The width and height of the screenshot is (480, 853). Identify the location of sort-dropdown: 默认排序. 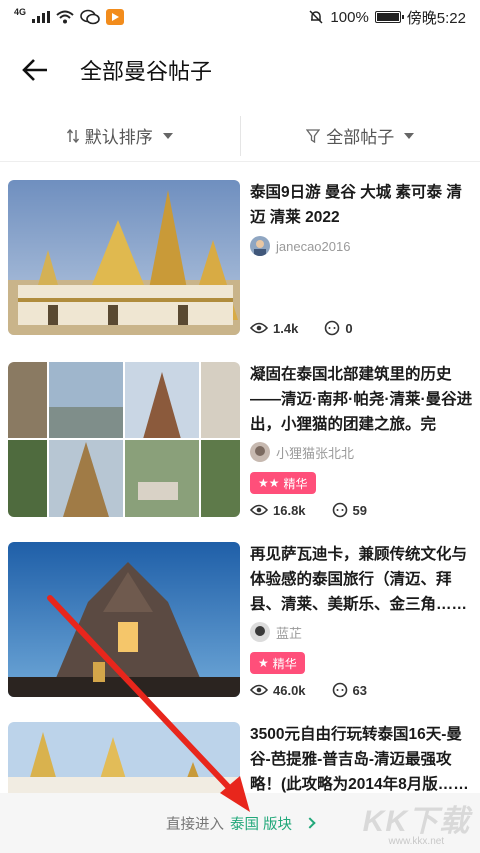
(120, 135).